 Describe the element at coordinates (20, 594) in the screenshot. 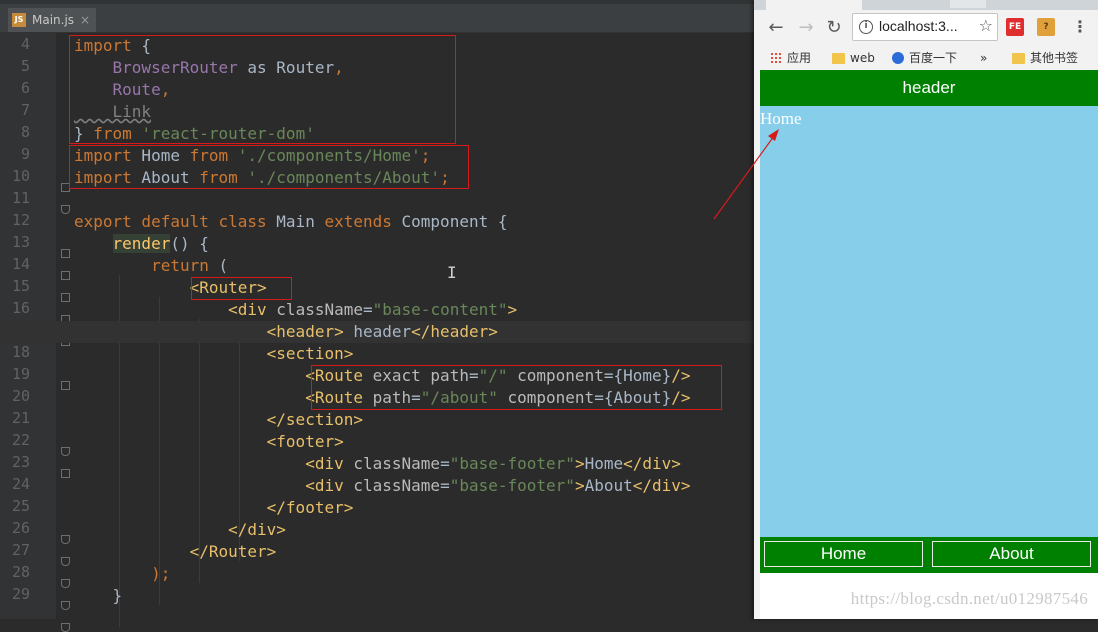

I see `line-number: 29` at that location.